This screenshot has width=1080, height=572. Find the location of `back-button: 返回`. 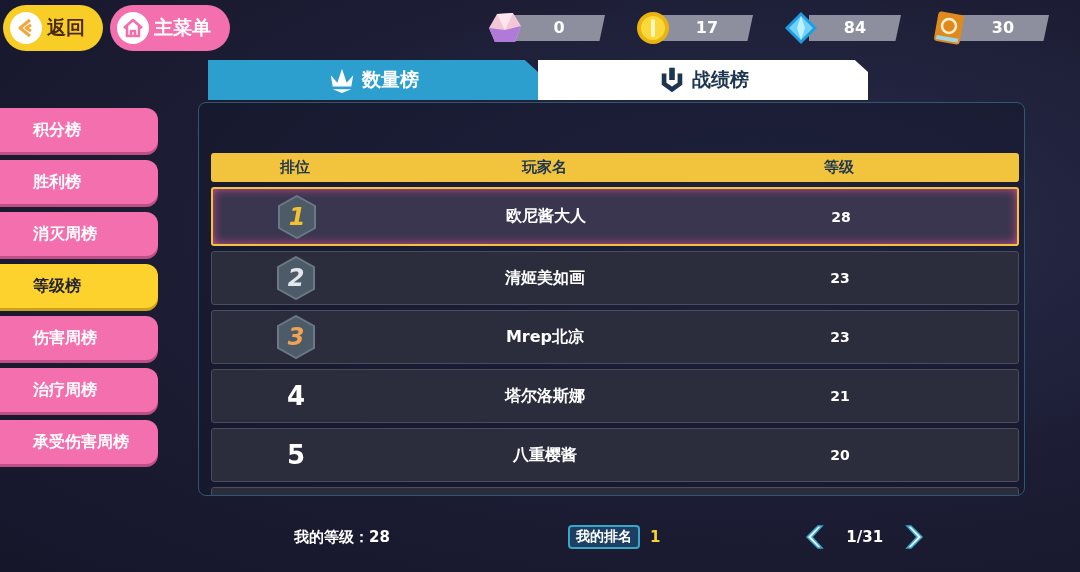

back-button: 返回 is located at coordinates (53, 28).